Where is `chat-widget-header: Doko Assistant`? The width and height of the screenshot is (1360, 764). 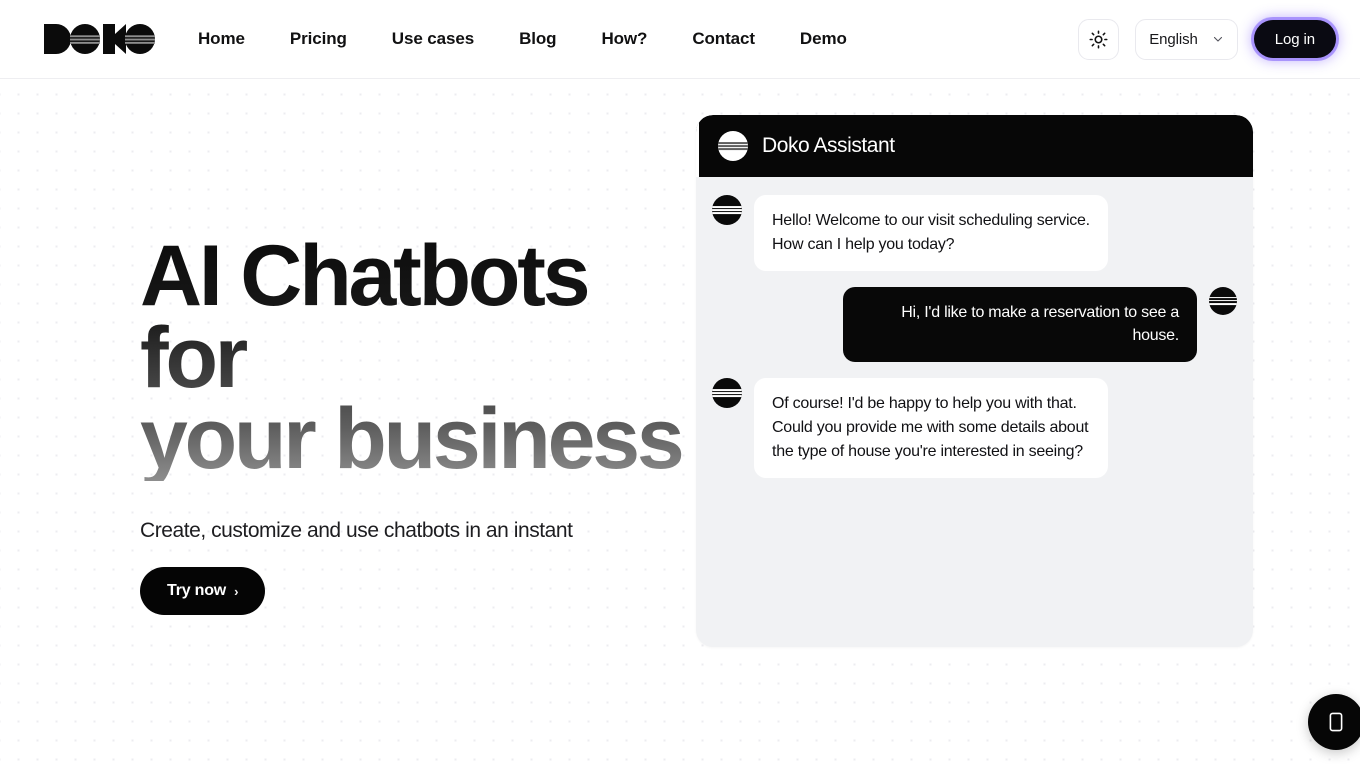
chat-widget-header: Doko Assistant is located at coordinates (974, 146).